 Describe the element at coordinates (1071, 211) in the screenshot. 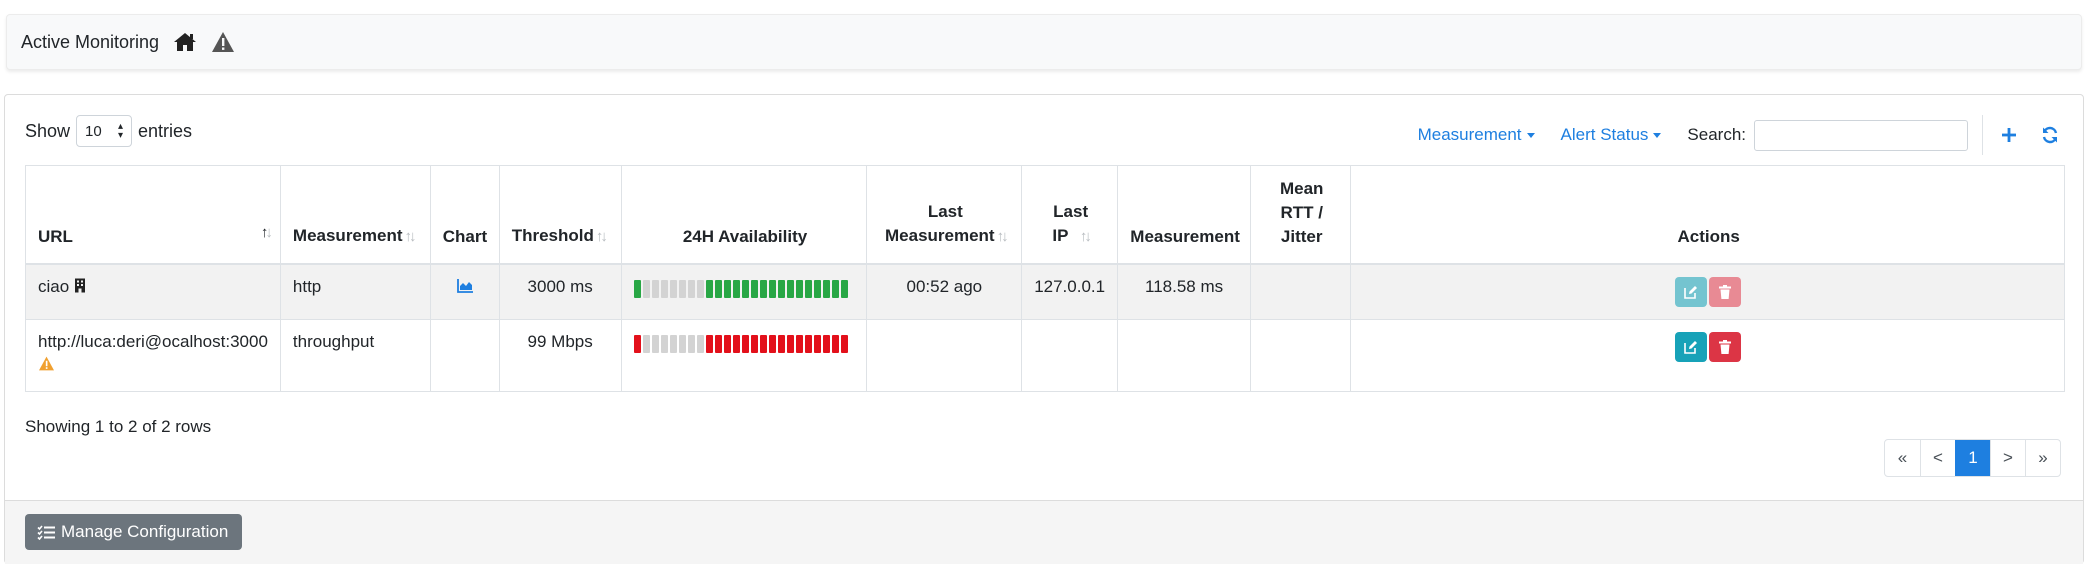

I see `col-last-ip-label-1: Last` at that location.